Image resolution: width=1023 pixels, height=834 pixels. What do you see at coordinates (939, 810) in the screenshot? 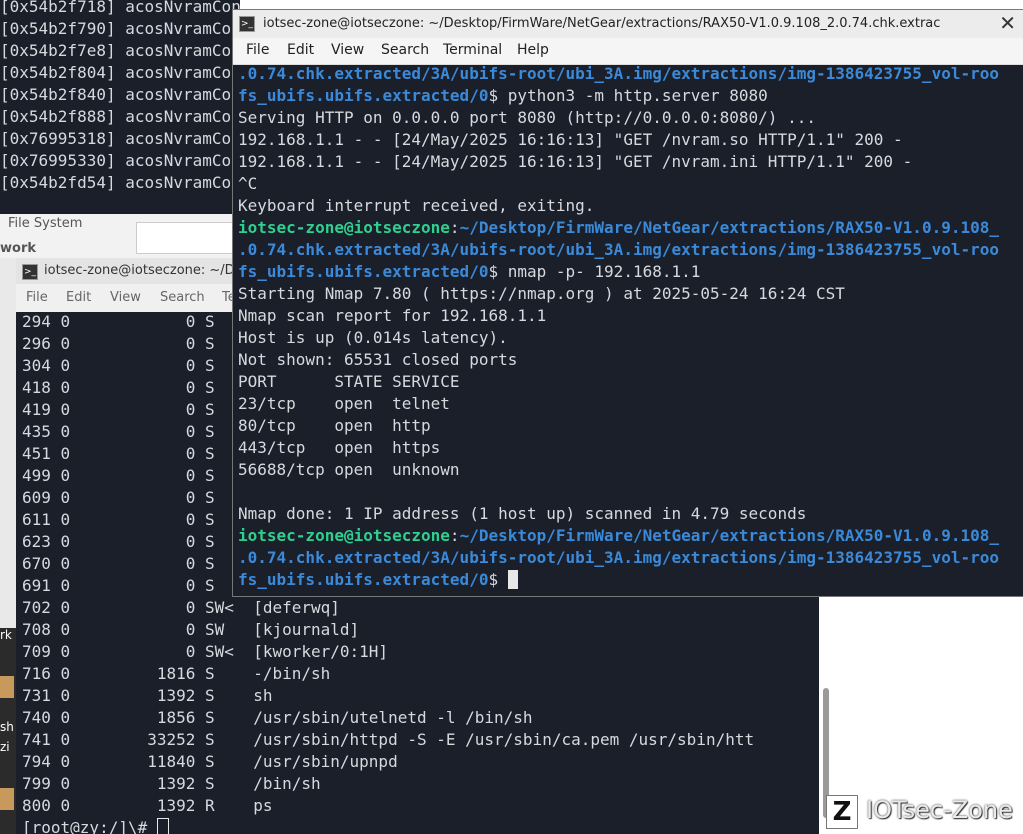
I see `watermark-text: IOTsec-Zone` at bounding box center [939, 810].